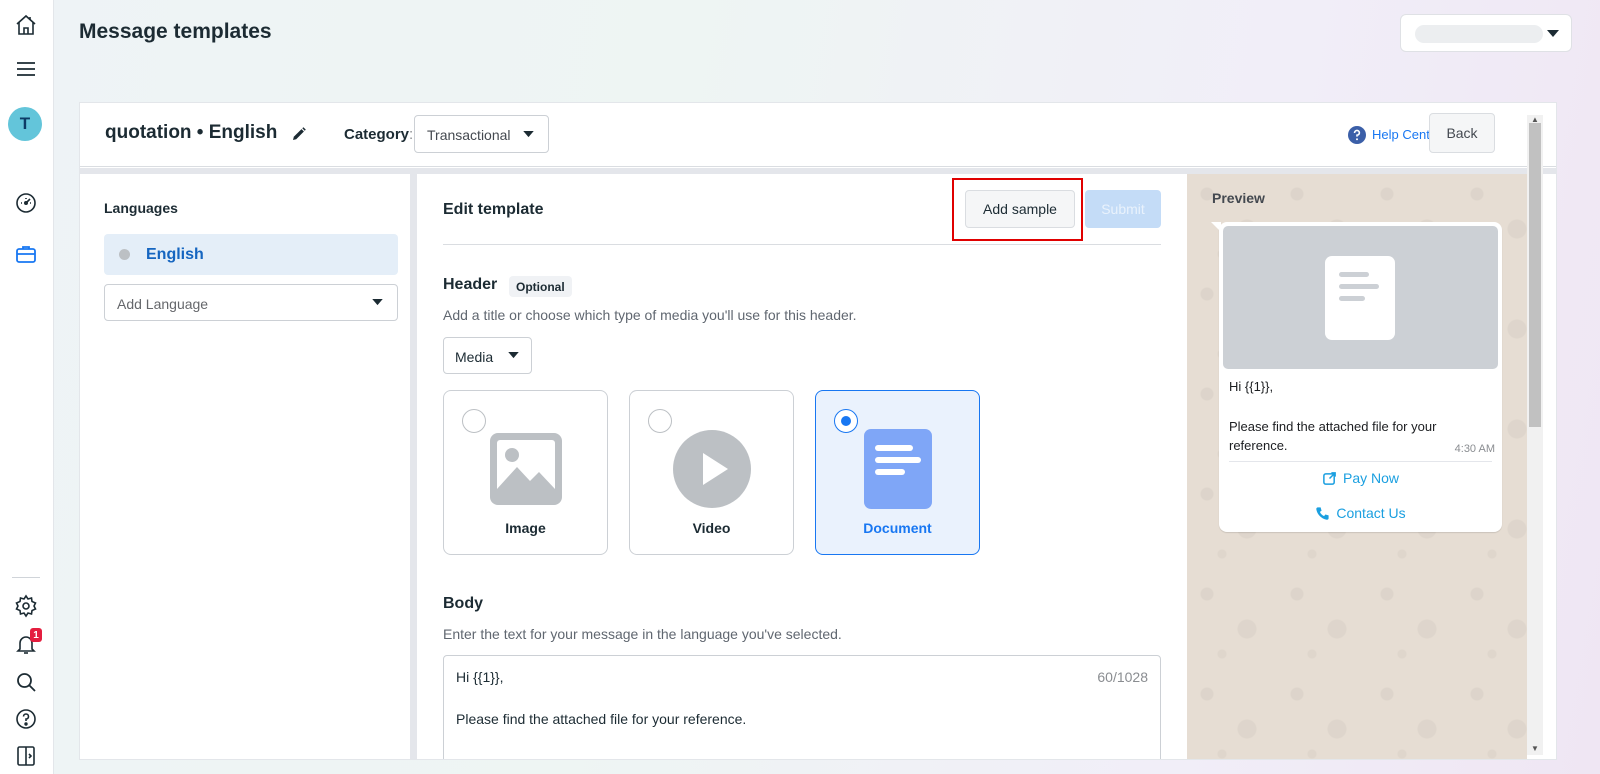 Image resolution: width=1600 pixels, height=774 pixels. Describe the element at coordinates (470, 284) in the screenshot. I see `header-section-label: Header` at that location.